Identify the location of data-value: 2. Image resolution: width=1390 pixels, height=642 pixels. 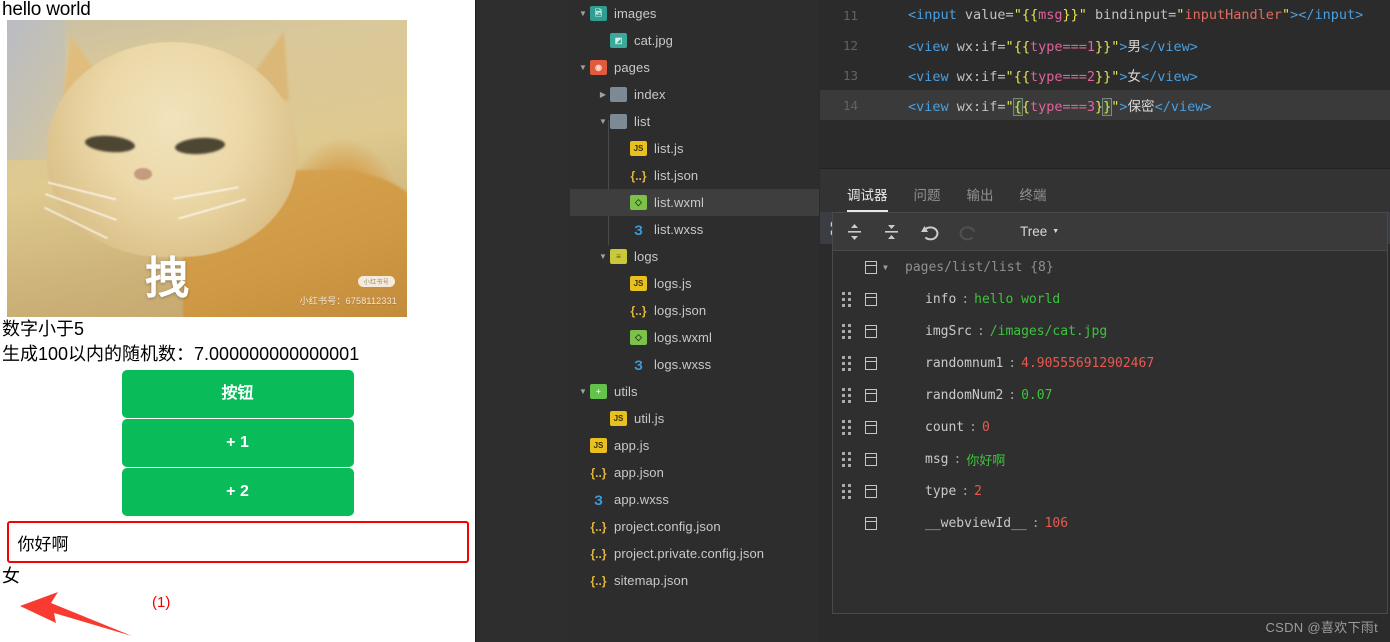
(978, 491).